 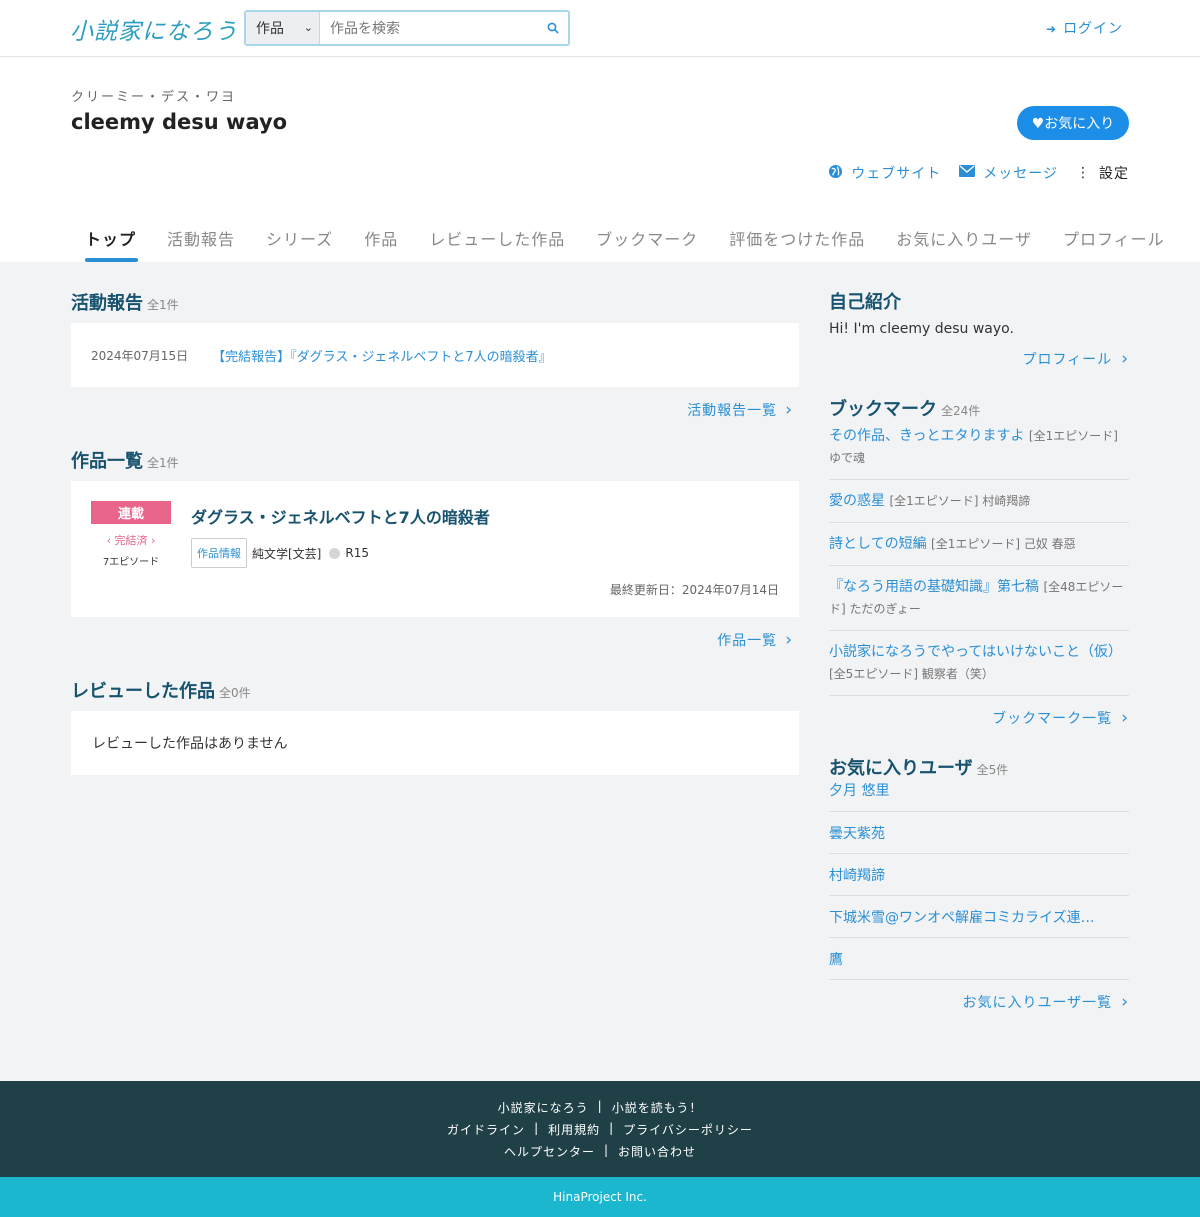 What do you see at coordinates (1020, 174) in the screenshot?
I see `message-label: メッセージ` at bounding box center [1020, 174].